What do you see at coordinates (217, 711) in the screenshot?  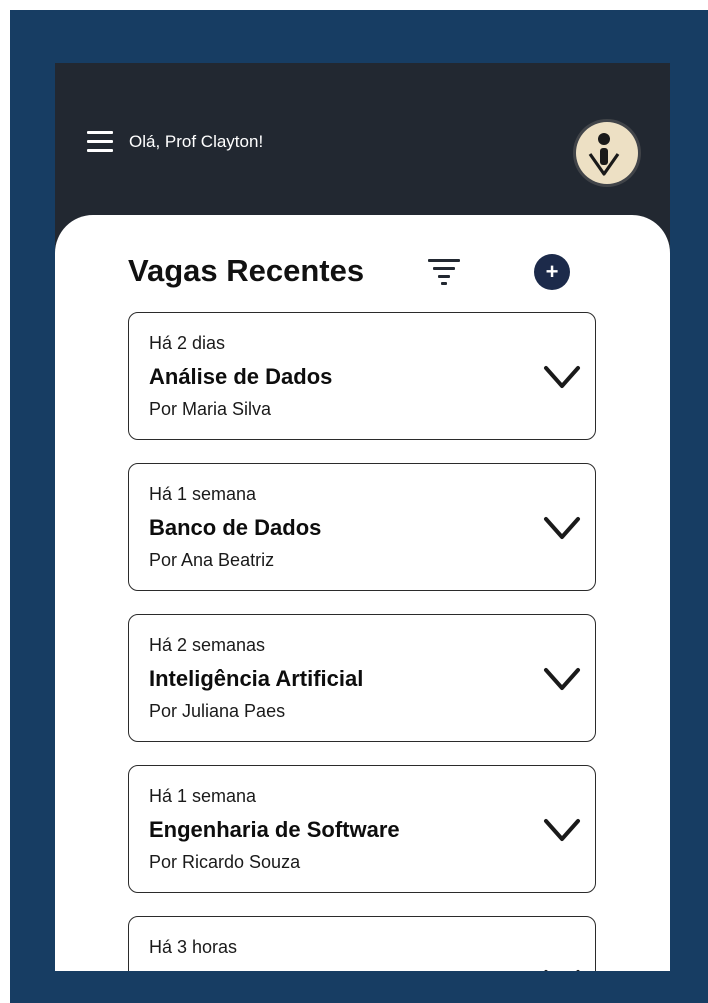 I see `job-author: Por Juliana Paes` at bounding box center [217, 711].